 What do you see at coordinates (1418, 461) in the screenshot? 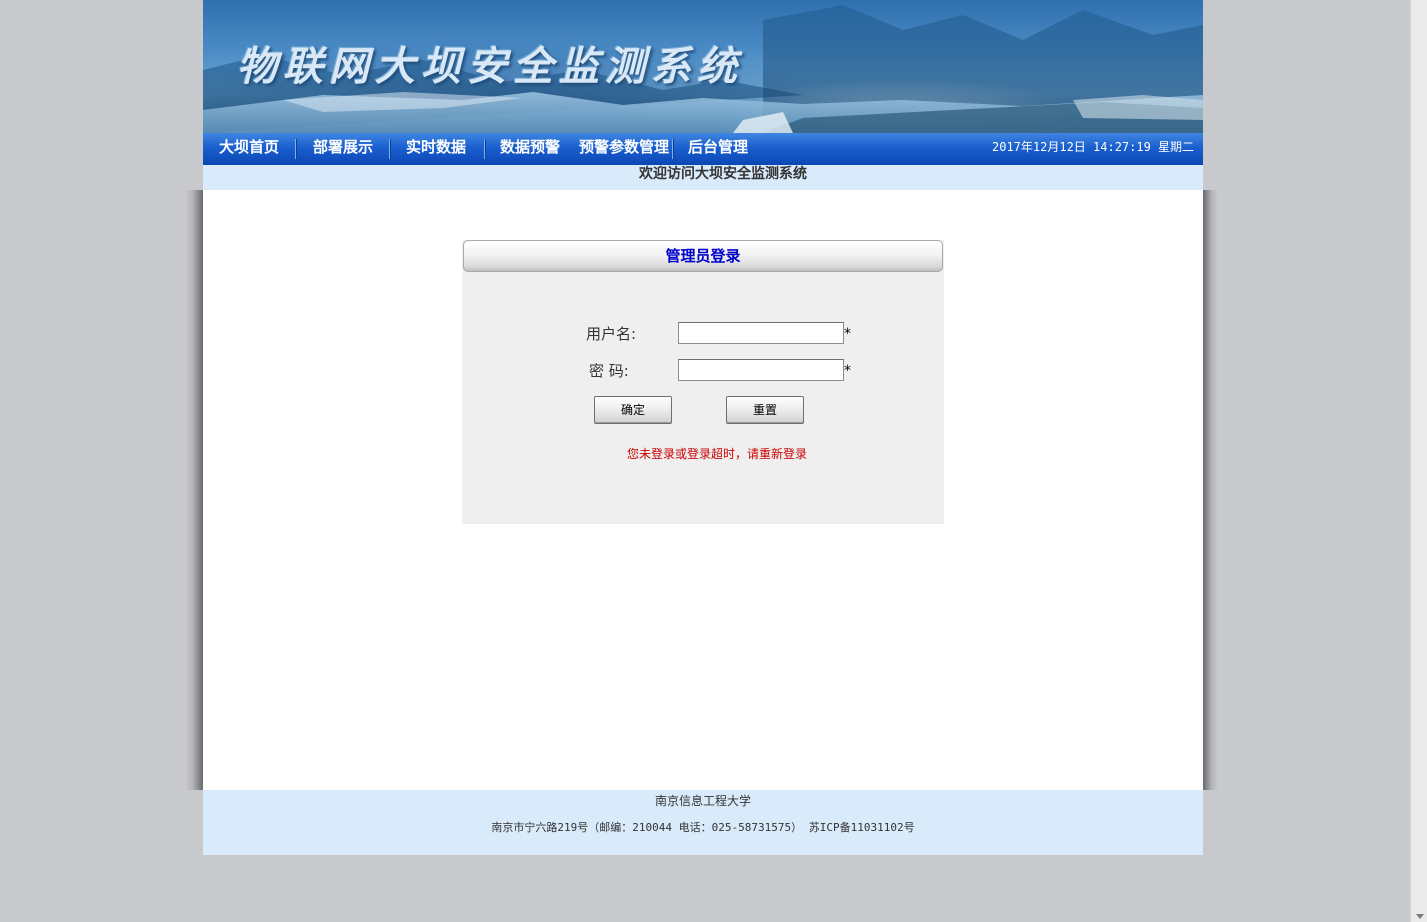
I see `vertical-scrollbar` at bounding box center [1418, 461].